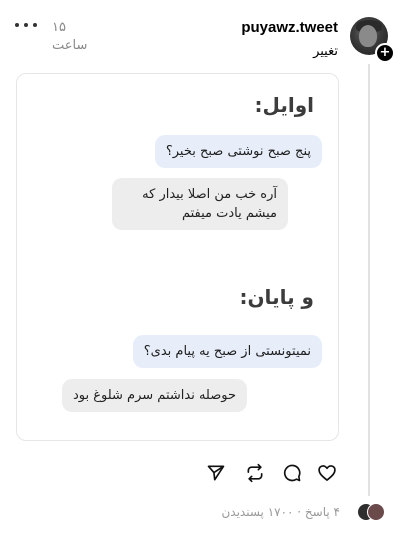  I want to click on username: puyawz.tweet, so click(289, 28).